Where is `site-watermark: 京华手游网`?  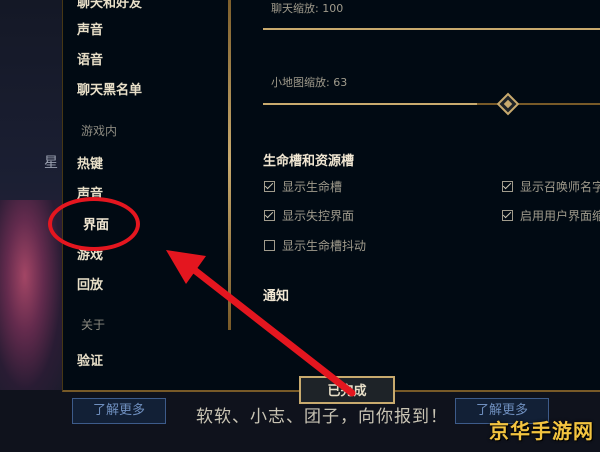
site-watermark: 京华手游网 is located at coordinates (541, 431).